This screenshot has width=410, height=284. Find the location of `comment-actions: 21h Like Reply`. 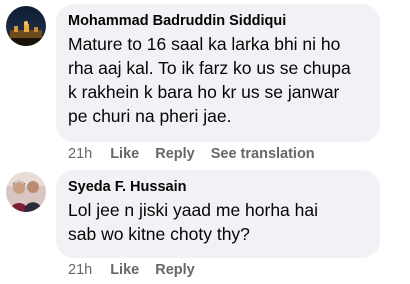

comment-actions: 21h Like Reply is located at coordinates (139, 270).